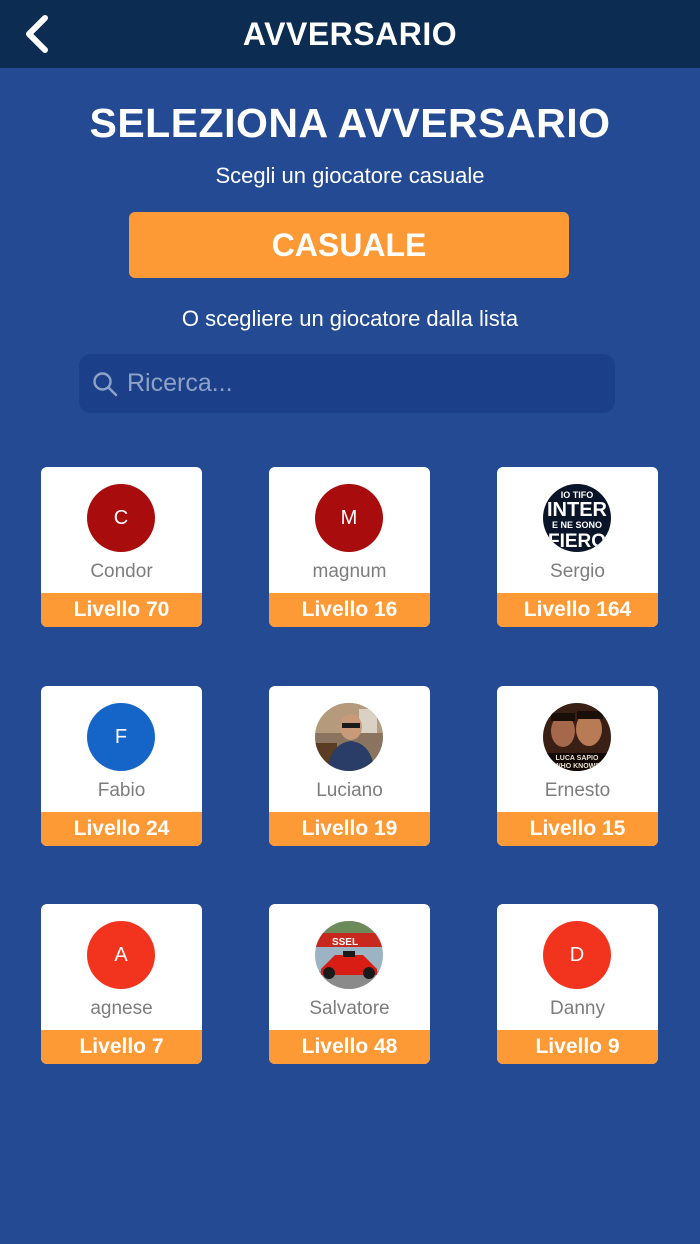  I want to click on avatar: D, so click(577, 955).